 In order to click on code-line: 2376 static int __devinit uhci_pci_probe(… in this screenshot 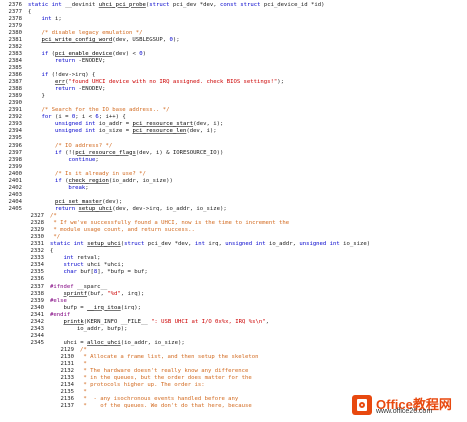, I will do `click(162, 5)`.